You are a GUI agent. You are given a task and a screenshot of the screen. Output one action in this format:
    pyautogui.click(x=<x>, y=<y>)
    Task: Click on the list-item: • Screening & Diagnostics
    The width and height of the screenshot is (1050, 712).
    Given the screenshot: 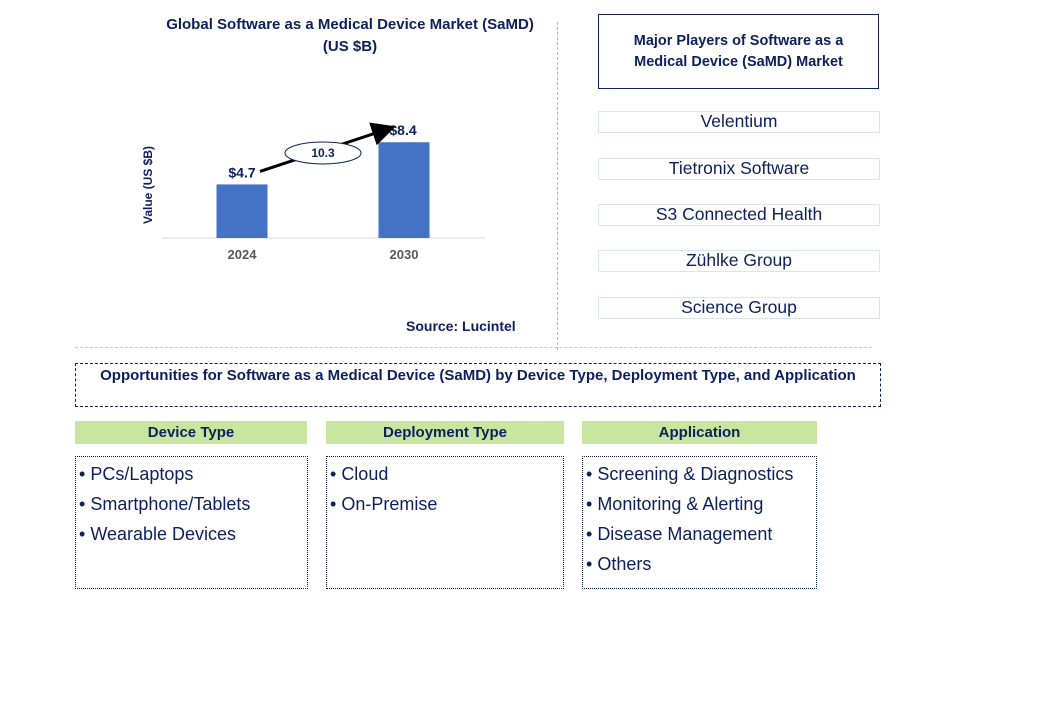 What is the action you would take?
    pyautogui.click(x=701, y=474)
    